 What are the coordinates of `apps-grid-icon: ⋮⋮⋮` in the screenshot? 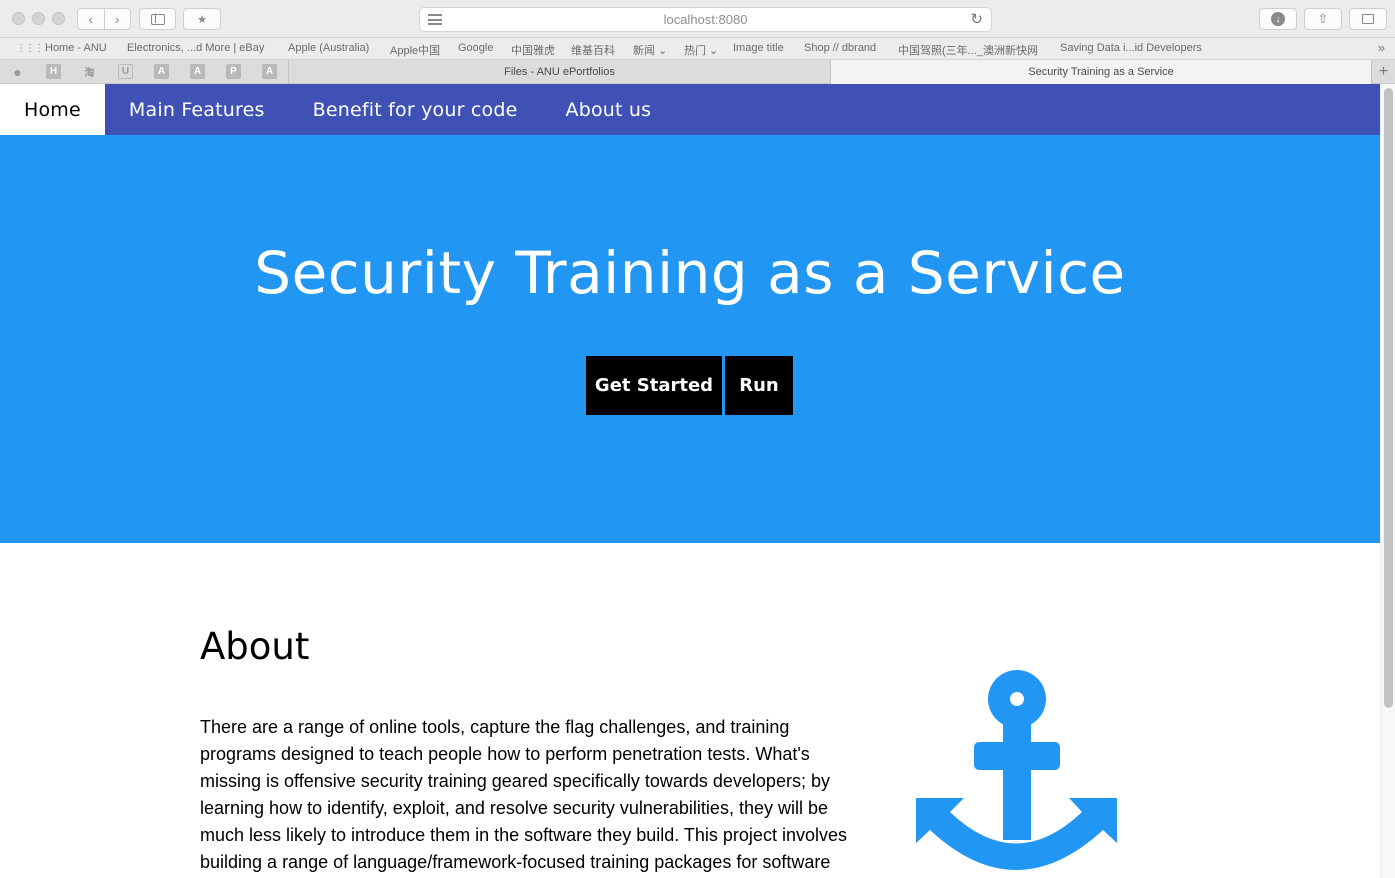 It's located at (30, 49).